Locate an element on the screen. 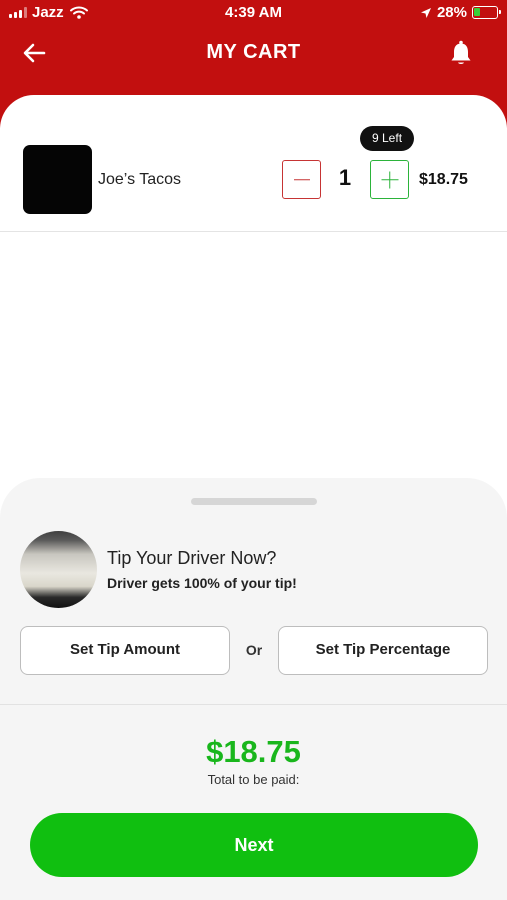 Image resolution: width=507 pixels, height=900 pixels. set-tip-percentage-button: Set Tip Percentage is located at coordinates (383, 650).